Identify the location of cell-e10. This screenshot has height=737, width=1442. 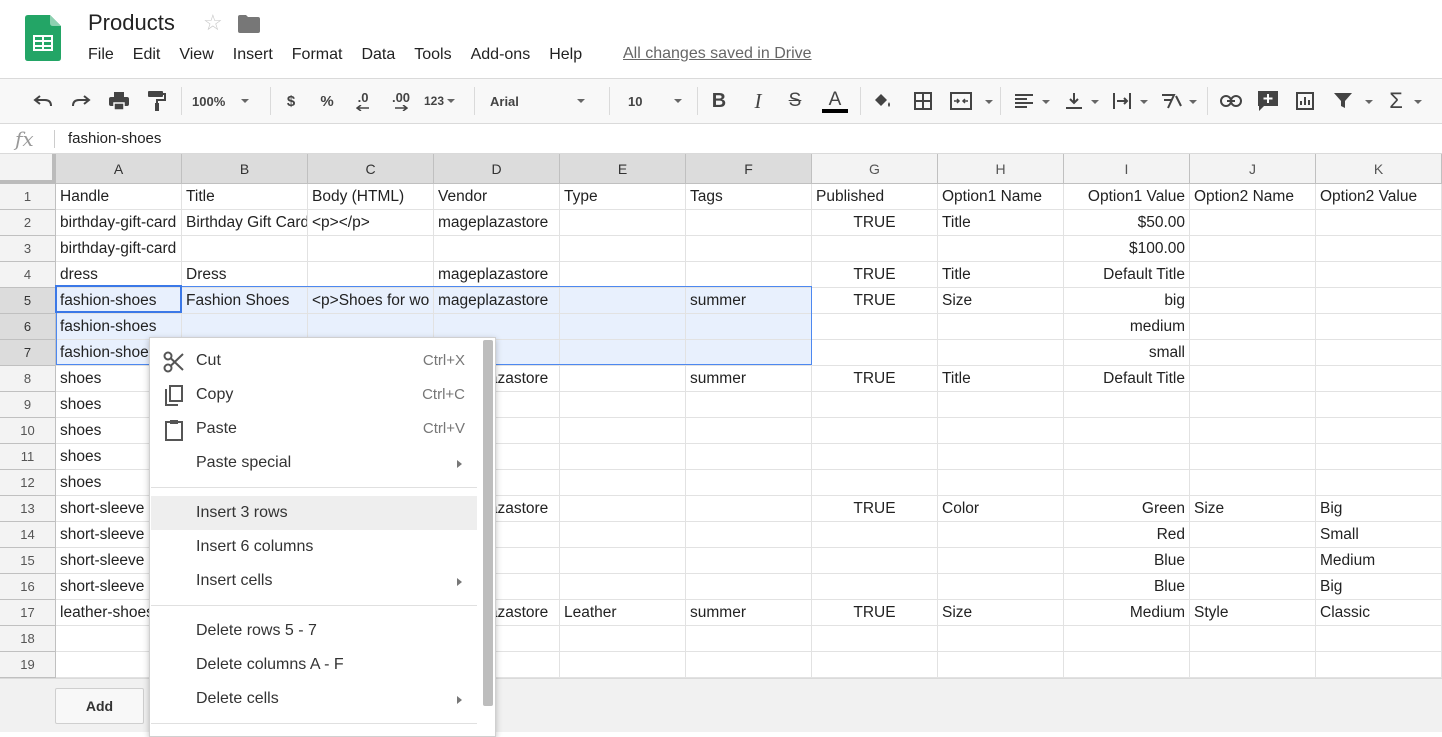
(623, 431).